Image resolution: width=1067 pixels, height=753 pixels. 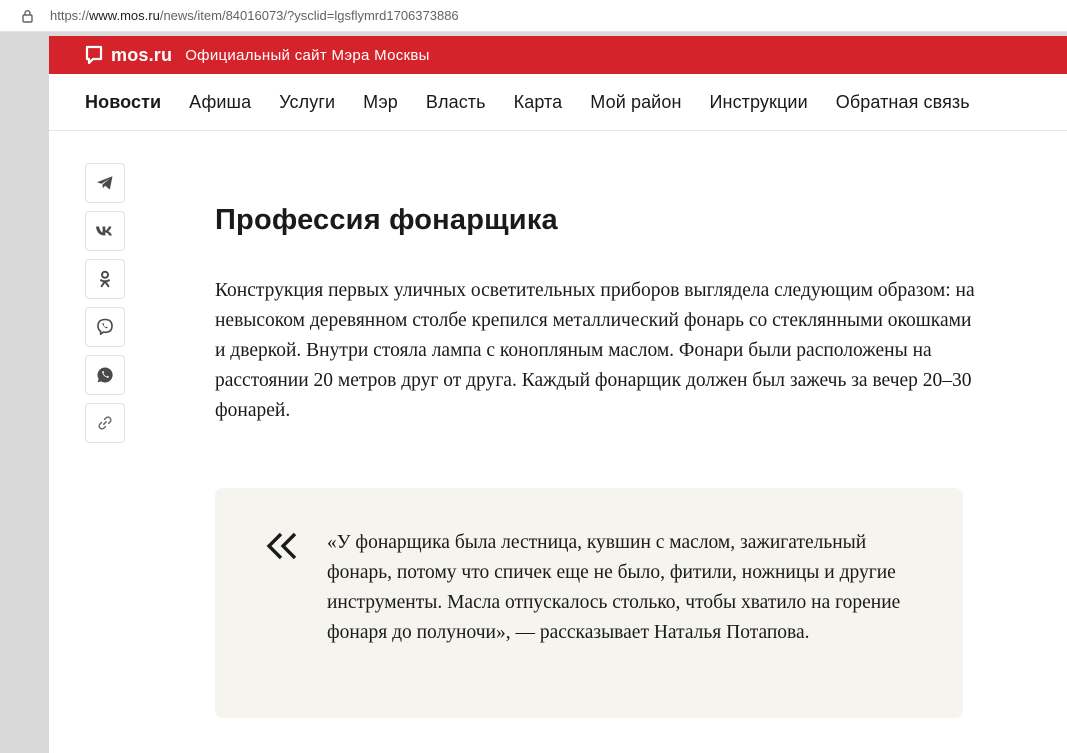 I want to click on whatsapp-icon, so click(x=105, y=375).